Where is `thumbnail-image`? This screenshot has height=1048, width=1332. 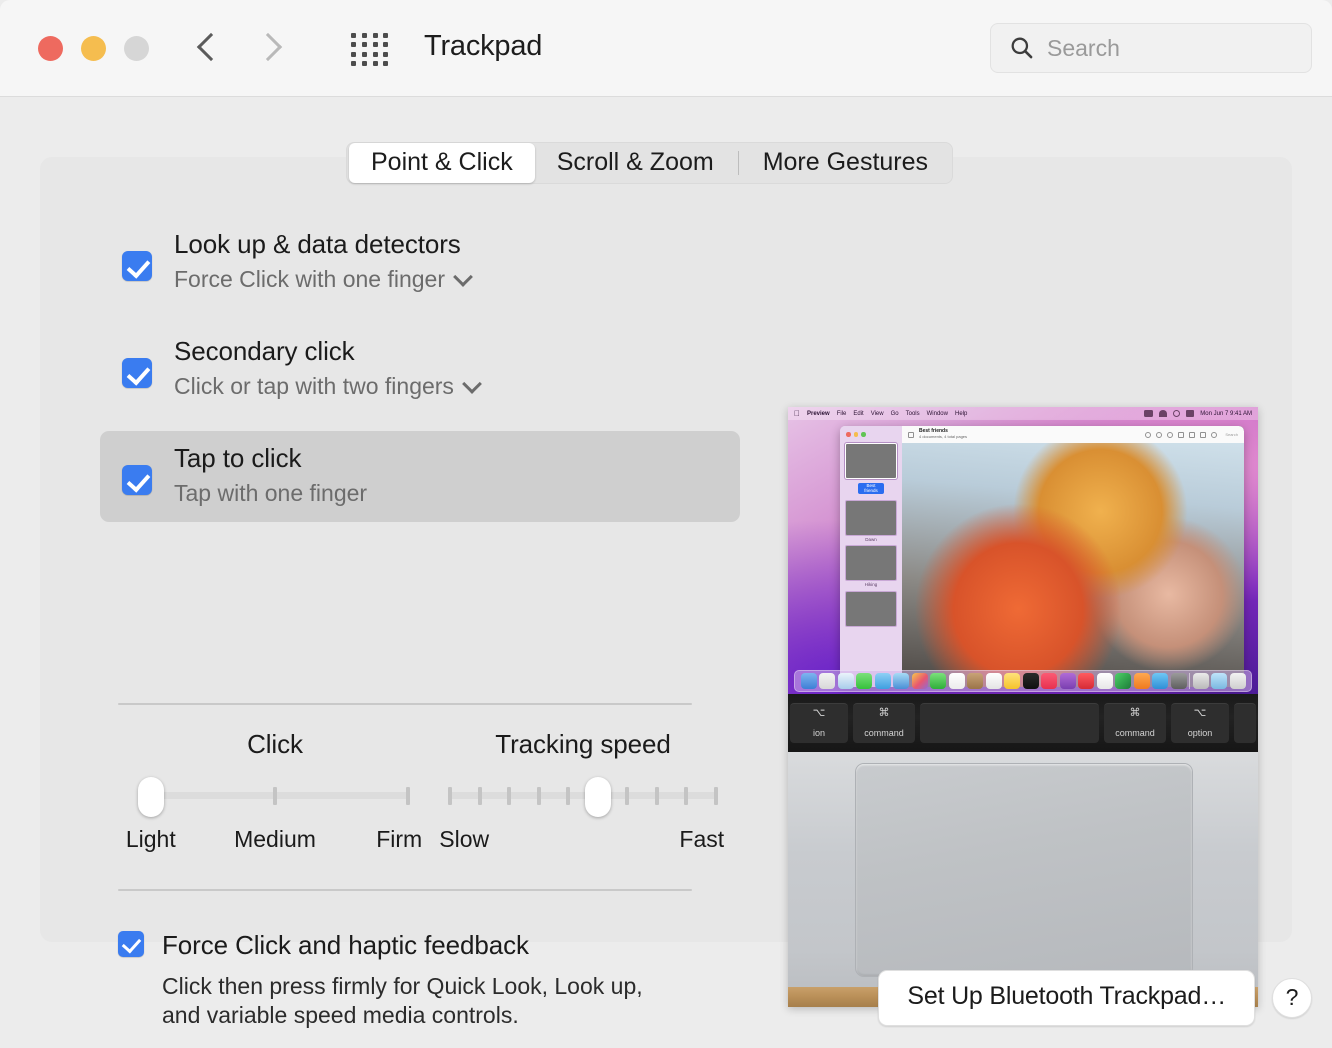 thumbnail-image is located at coordinates (871, 608).